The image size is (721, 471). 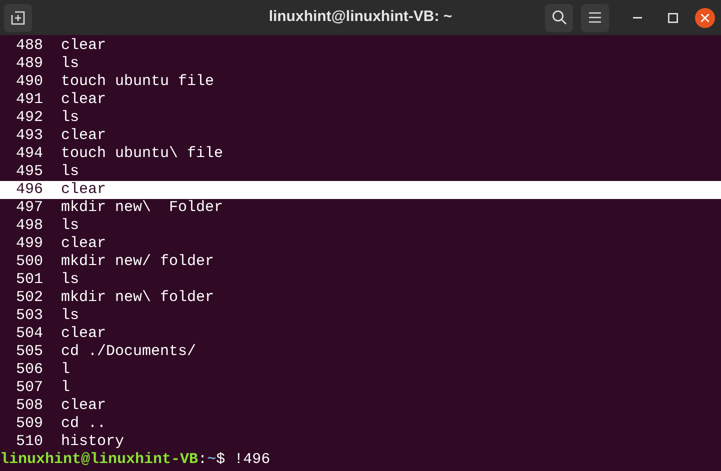 What do you see at coordinates (29, 82) in the screenshot?
I see `line-number: 490` at bounding box center [29, 82].